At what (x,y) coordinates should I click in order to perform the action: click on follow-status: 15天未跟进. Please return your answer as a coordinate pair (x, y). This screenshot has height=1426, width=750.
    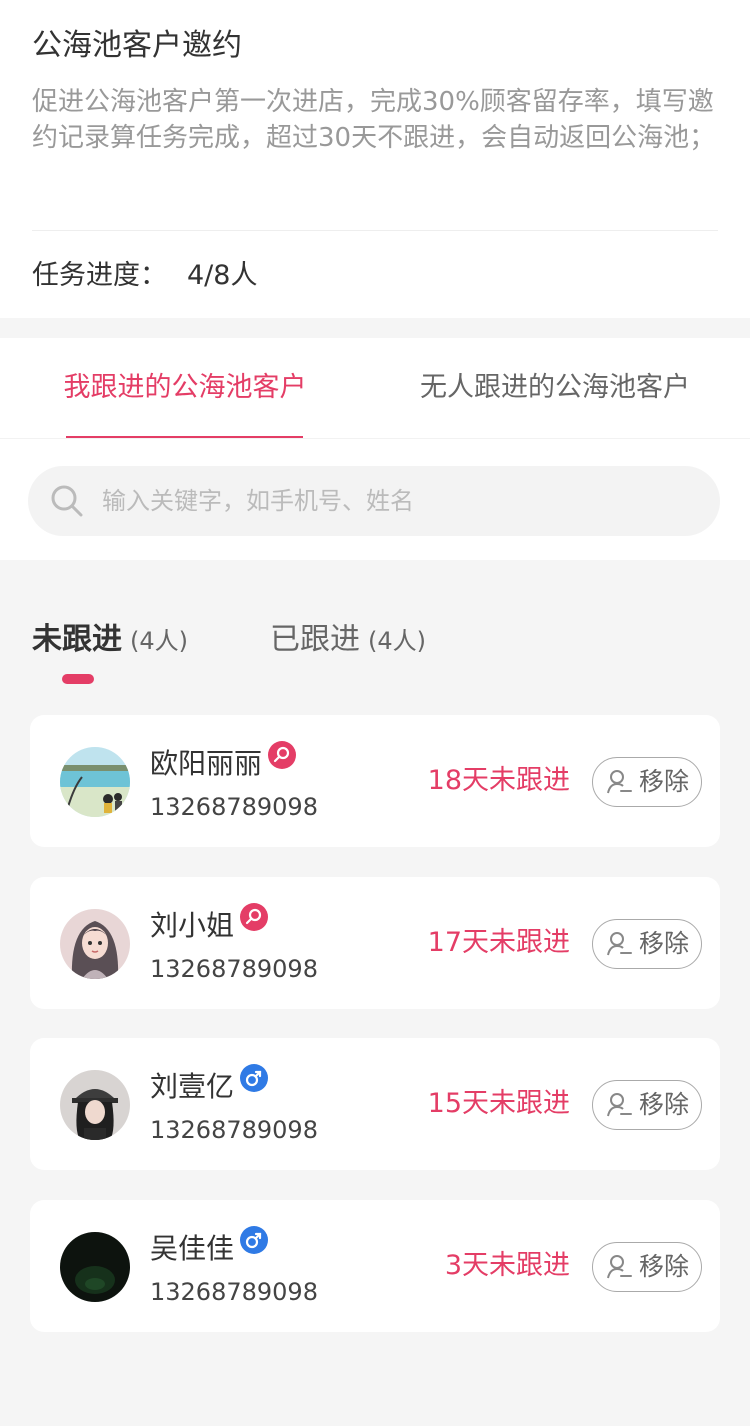
    Looking at the image, I should click on (498, 1103).